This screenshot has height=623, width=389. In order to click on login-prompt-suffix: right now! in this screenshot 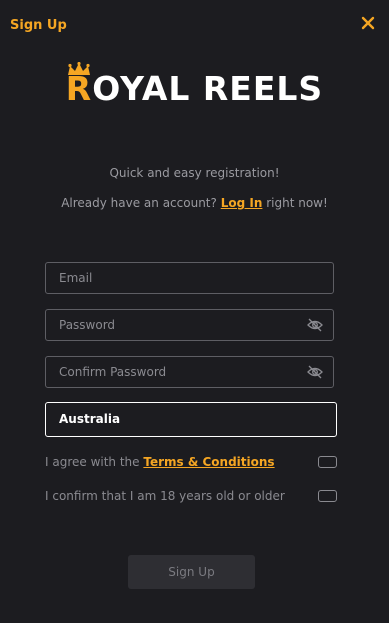, I will do `click(297, 203)`.